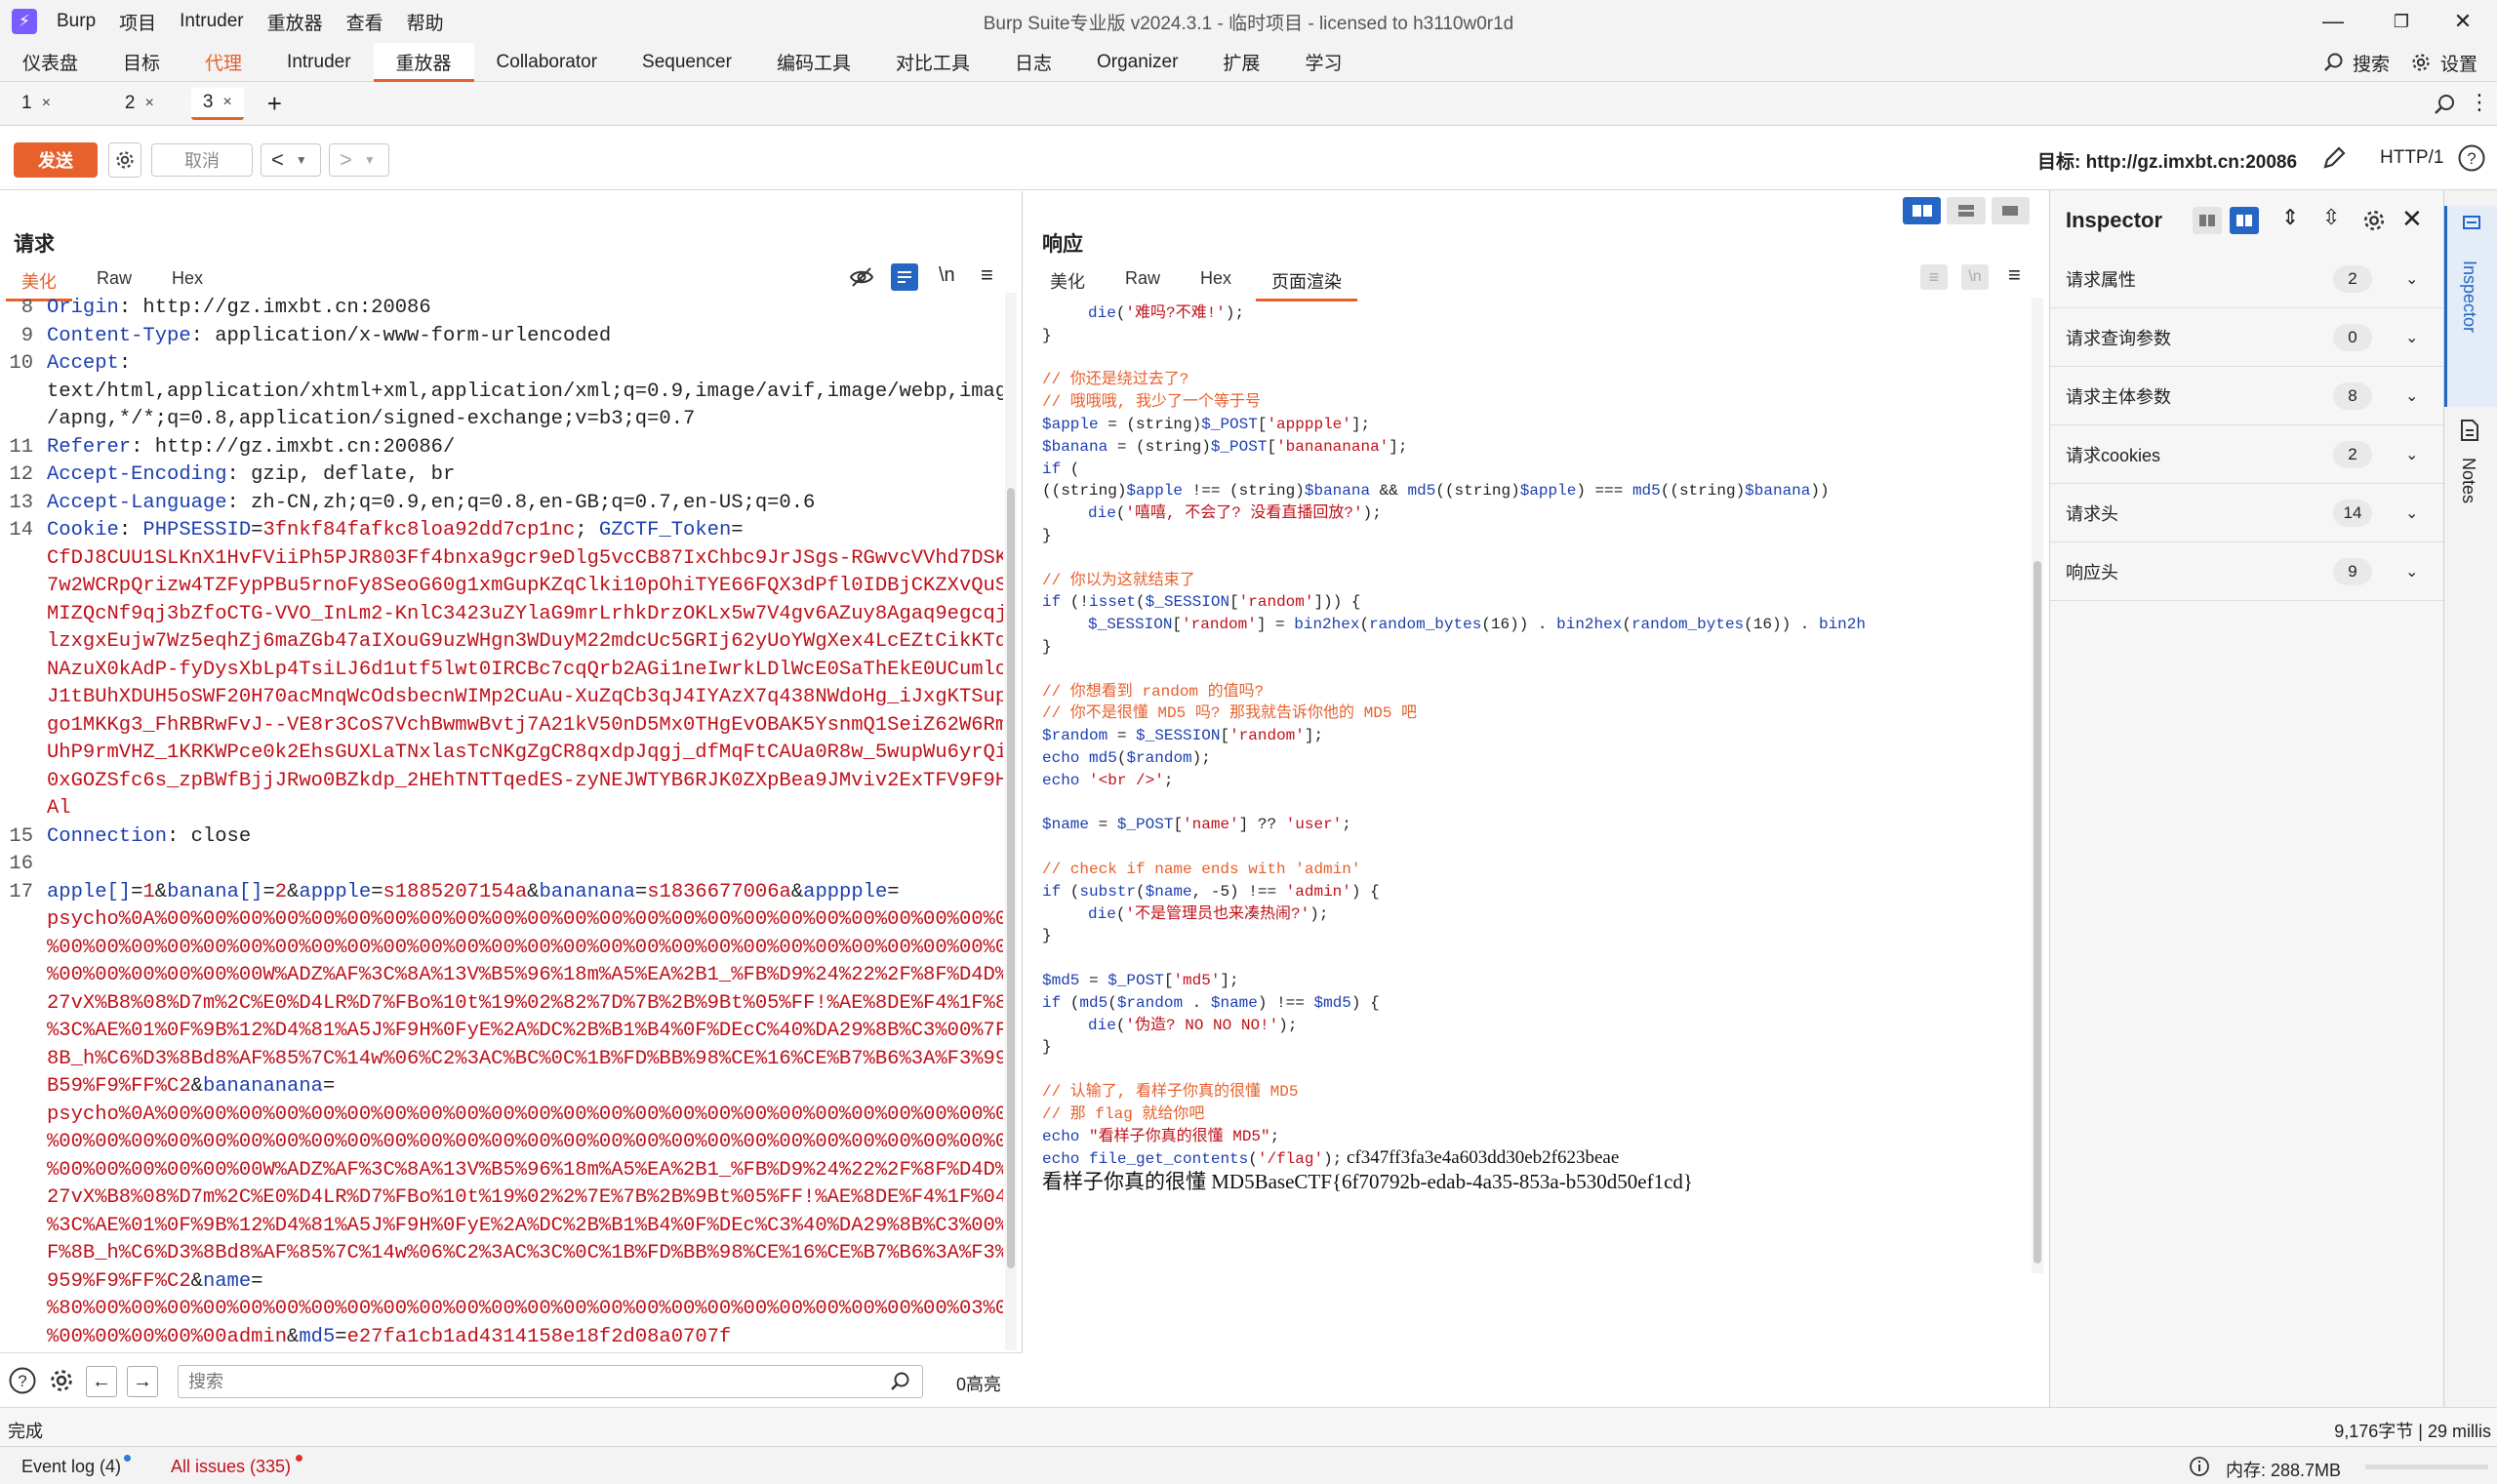 The image size is (2497, 1484). Describe the element at coordinates (2247, 513) in the screenshot. I see `inspector-section-request-headers: 请求头 14 ⌄` at that location.